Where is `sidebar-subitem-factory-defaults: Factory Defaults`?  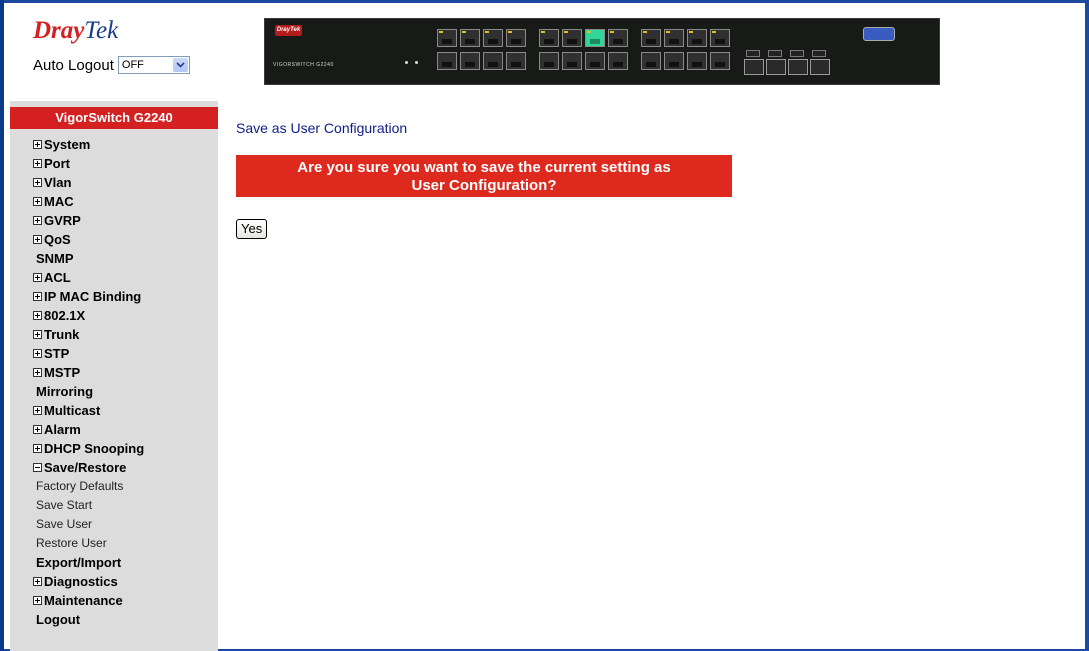 sidebar-subitem-factory-defaults: Factory Defaults is located at coordinates (88, 486).